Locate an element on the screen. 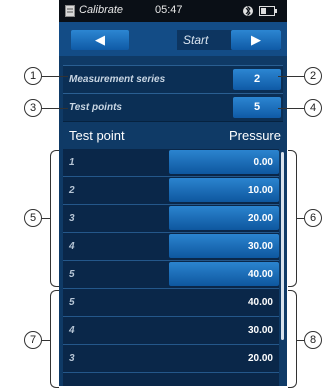 The image size is (323, 388). status-bar: Calibrate 05:47 is located at coordinates (173, 11).